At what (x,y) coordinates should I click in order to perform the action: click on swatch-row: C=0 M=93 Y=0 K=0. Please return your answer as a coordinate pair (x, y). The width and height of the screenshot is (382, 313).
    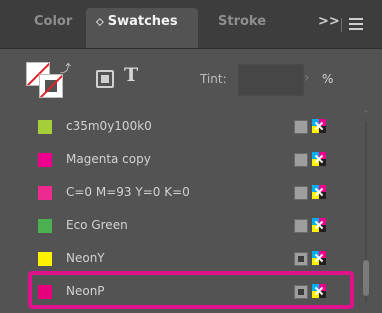
    Looking at the image, I should click on (190, 192).